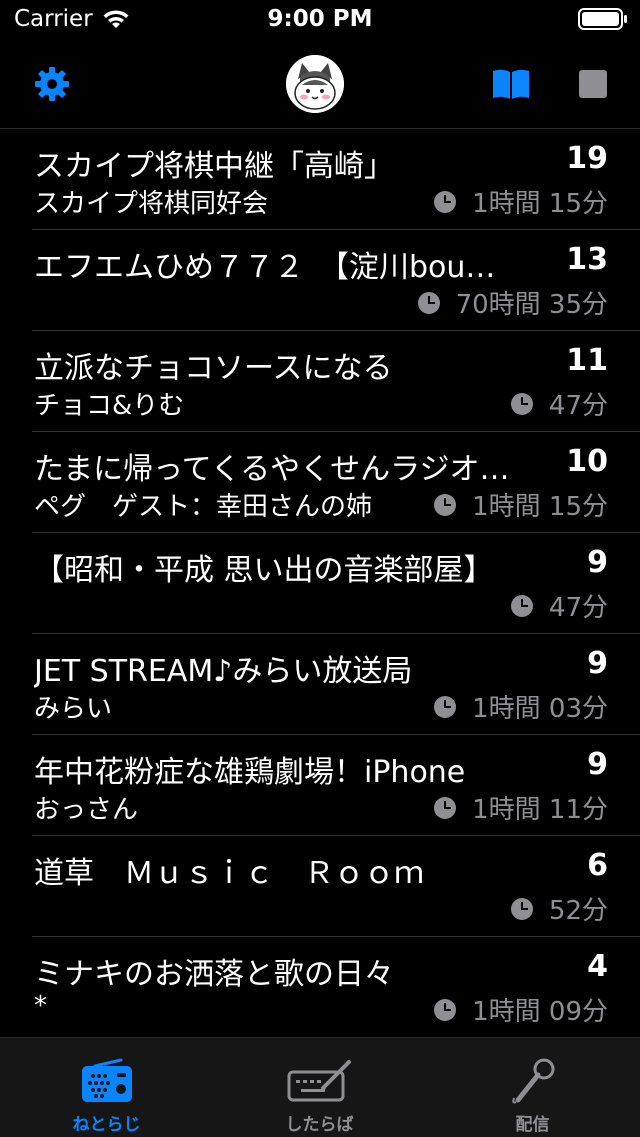 This screenshot has height=1137, width=640. Describe the element at coordinates (578, 911) in the screenshot. I see `duration-label: 52分` at that location.